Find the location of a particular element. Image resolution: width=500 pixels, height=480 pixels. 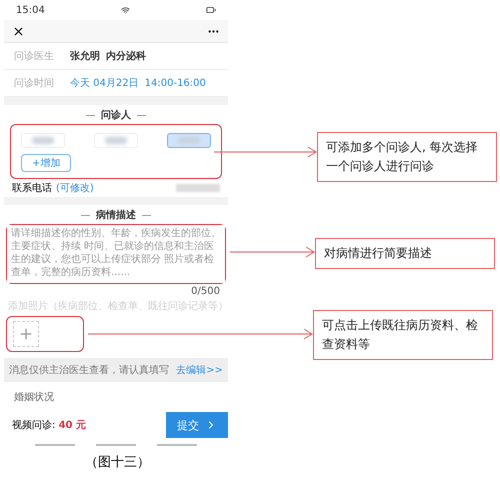

close-icon is located at coordinates (18, 31).